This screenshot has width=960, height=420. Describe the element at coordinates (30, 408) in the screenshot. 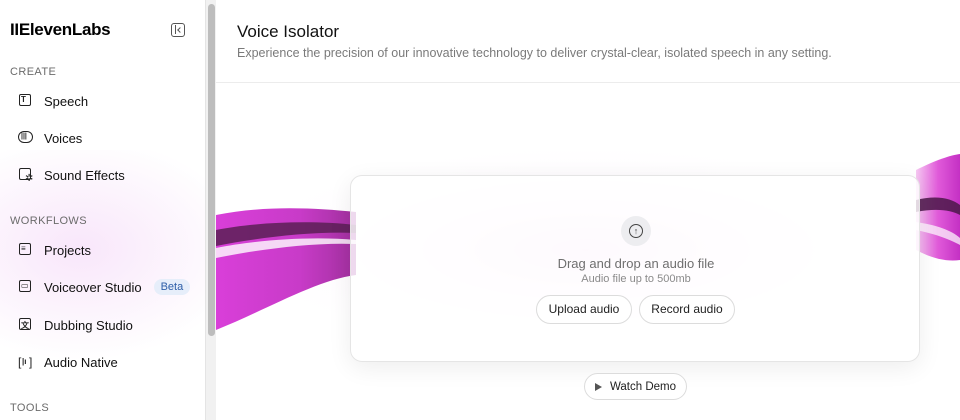

I see `section-label-tools: TOOLS` at that location.